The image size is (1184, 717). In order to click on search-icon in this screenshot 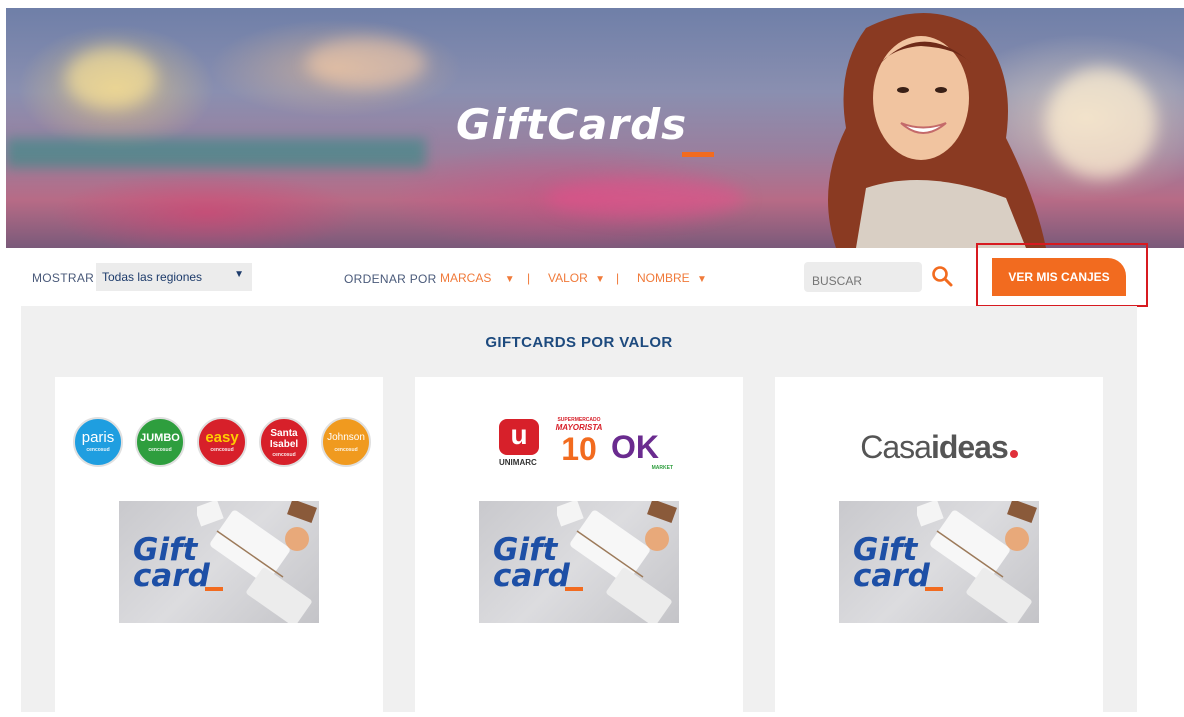, I will do `click(942, 276)`.